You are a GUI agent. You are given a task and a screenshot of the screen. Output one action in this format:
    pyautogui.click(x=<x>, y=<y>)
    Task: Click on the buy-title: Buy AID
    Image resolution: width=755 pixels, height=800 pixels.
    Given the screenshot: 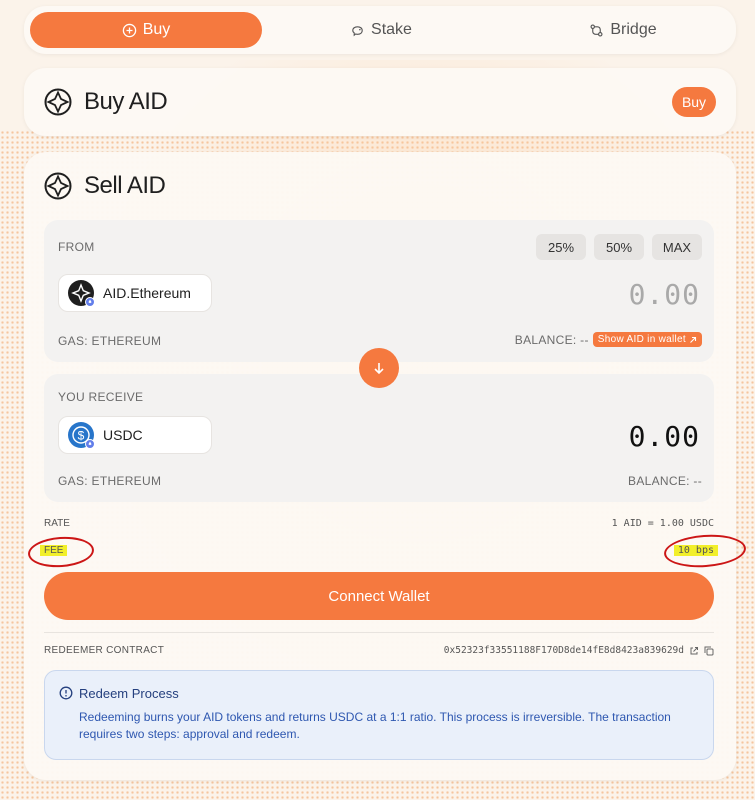 What is the action you would take?
    pyautogui.click(x=126, y=101)
    